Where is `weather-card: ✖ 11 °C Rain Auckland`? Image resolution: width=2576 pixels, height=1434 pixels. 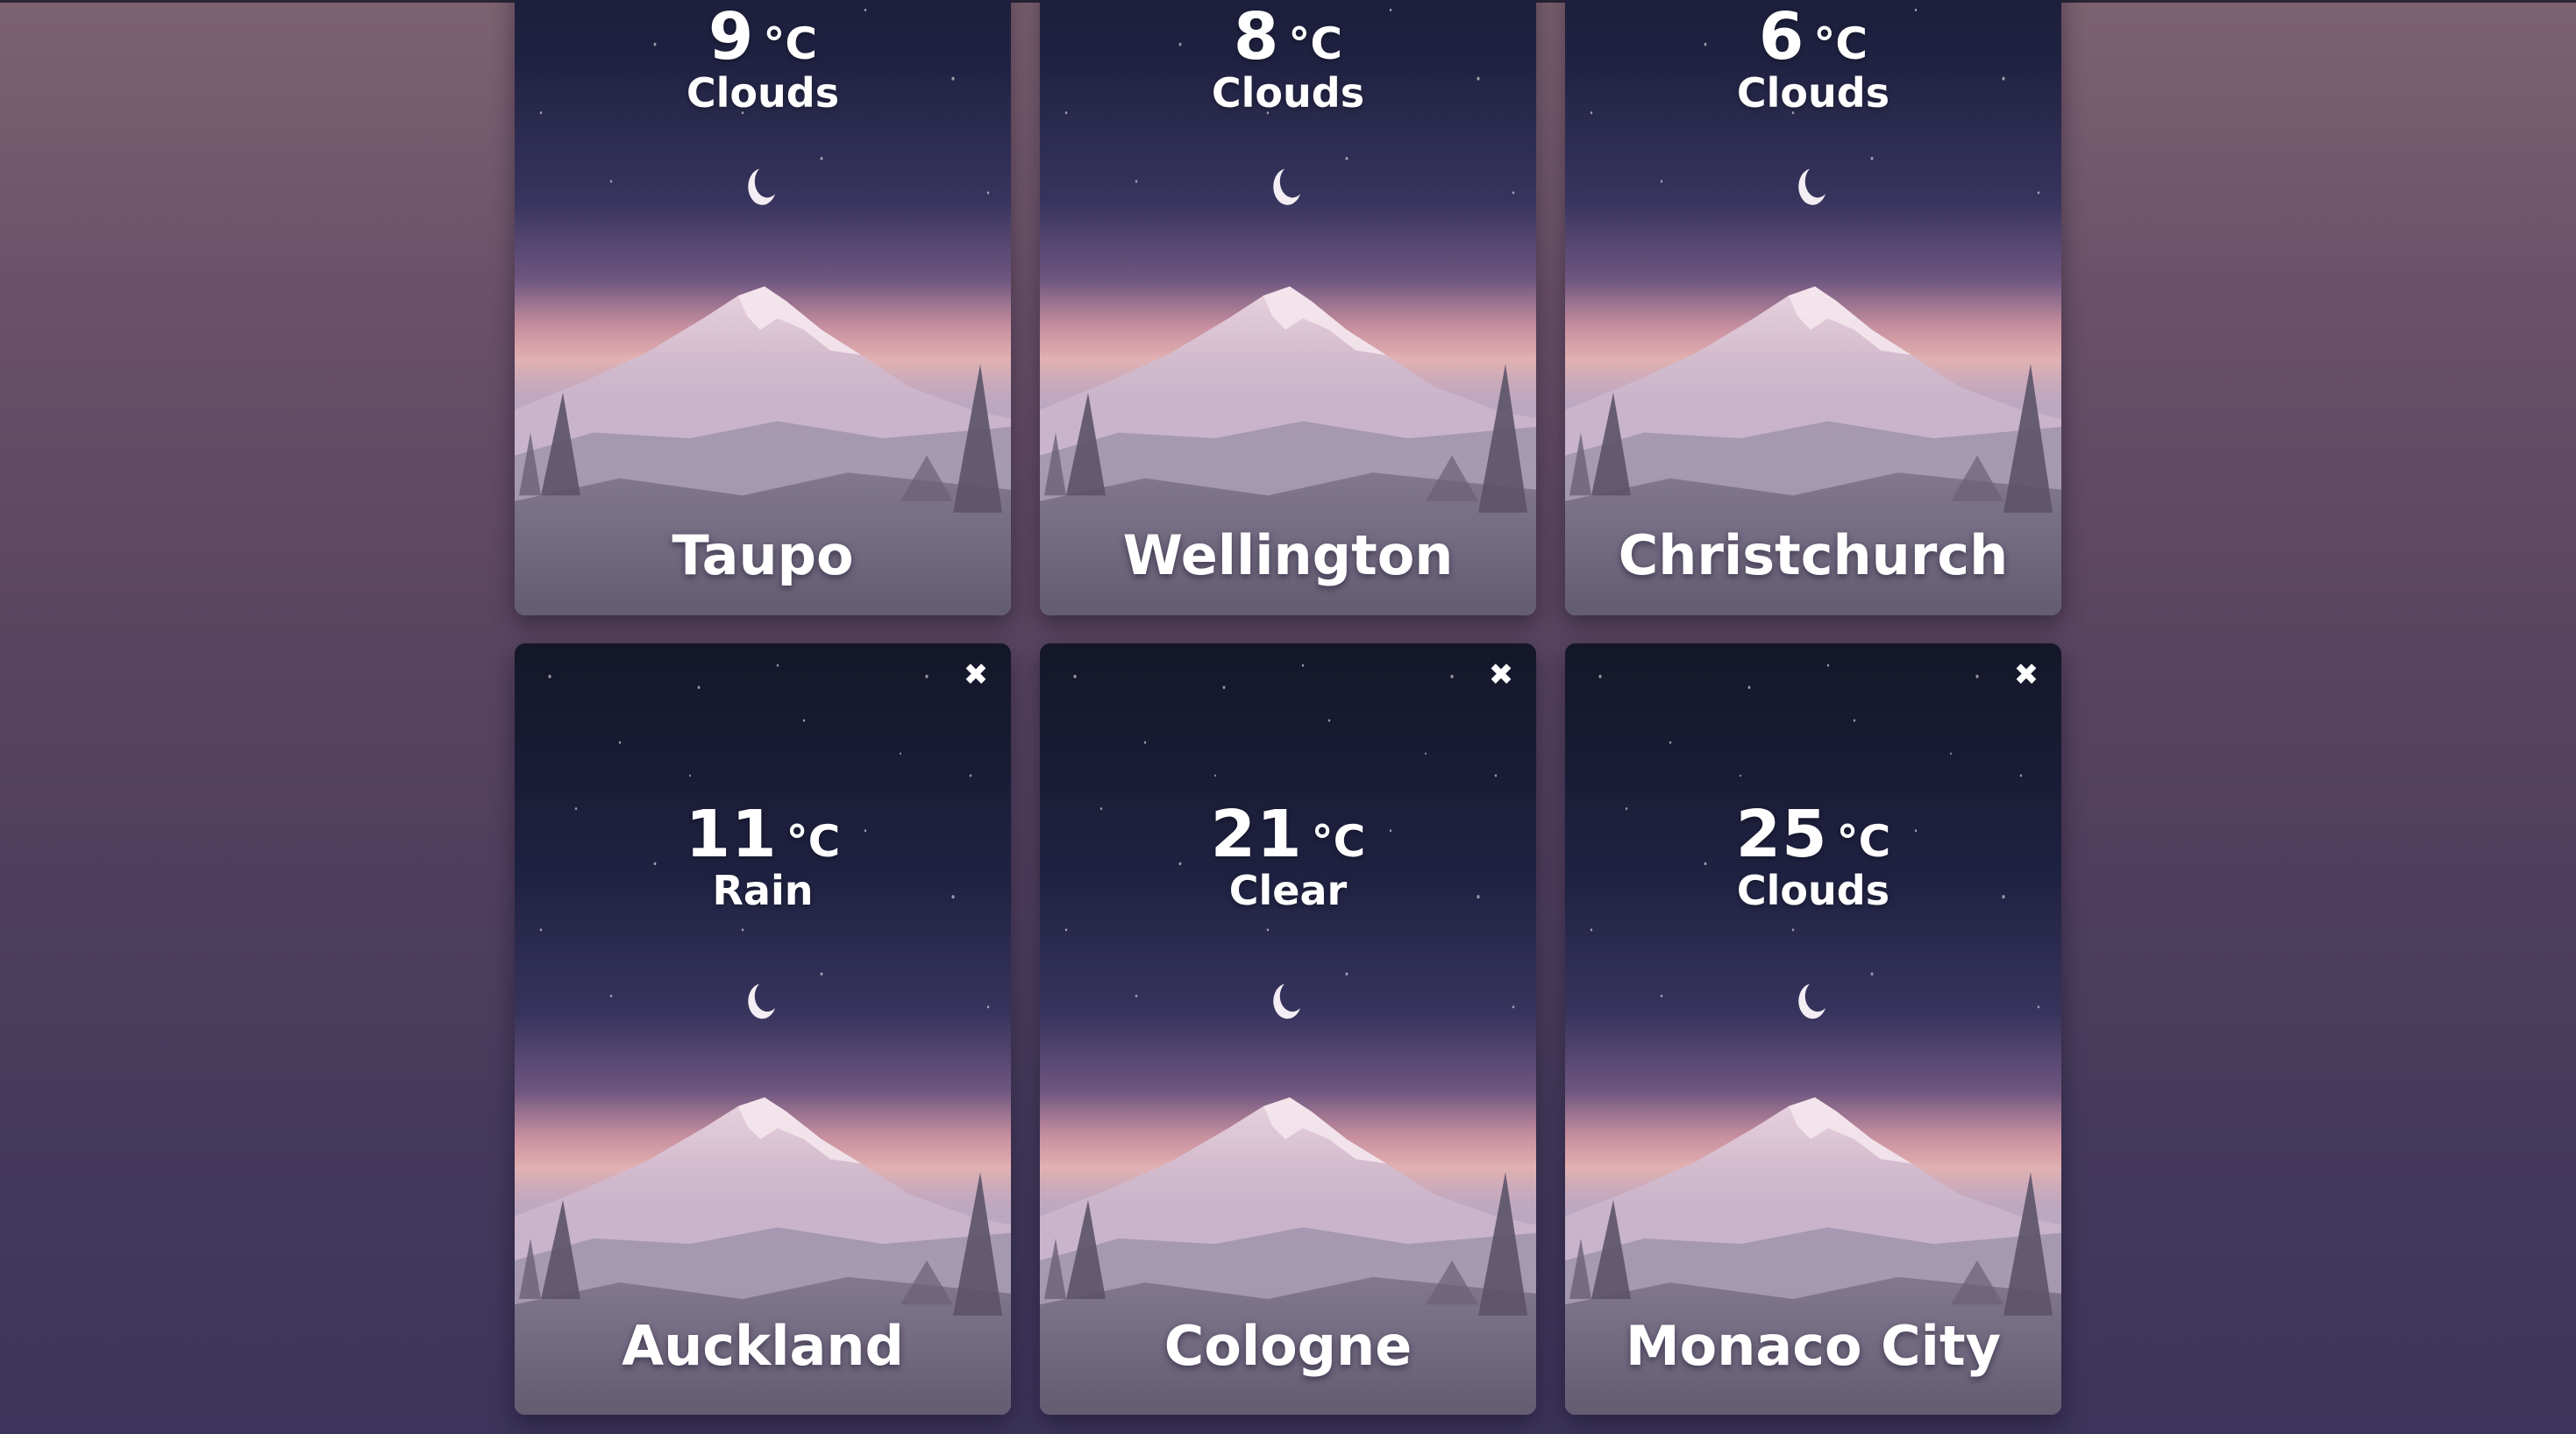 weather-card: ✖ 11 °C Rain Auckland is located at coordinates (763, 1029).